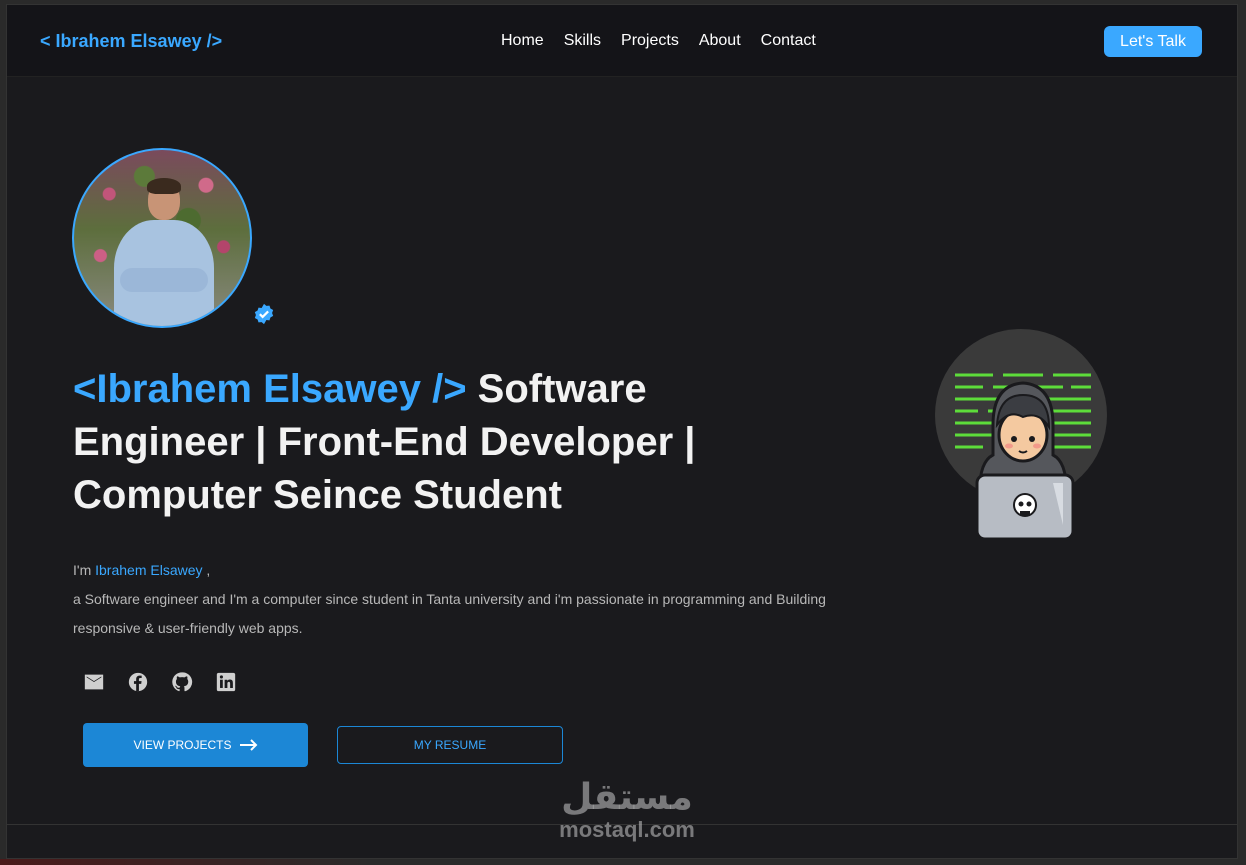 The width and height of the screenshot is (1246, 865). I want to click on avatar-photo, so click(162, 238).